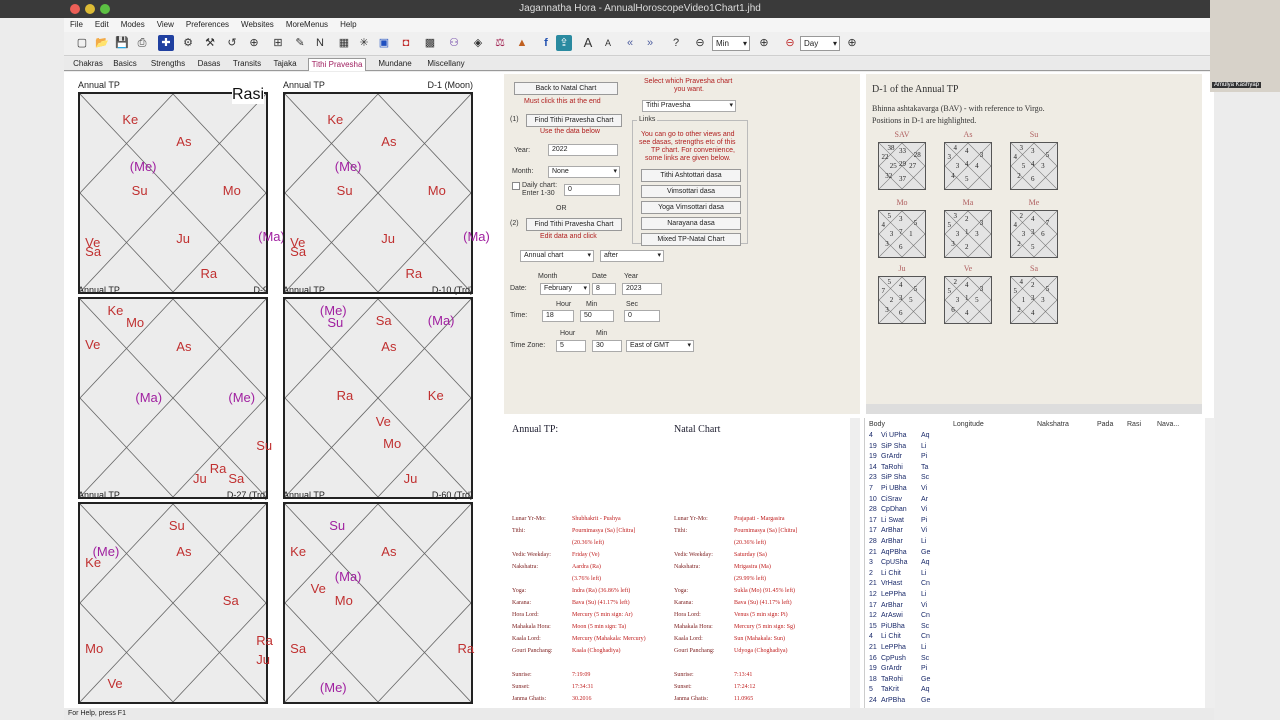 The height and width of the screenshot is (720, 1280). Describe the element at coordinates (1035, 522) in the screenshot. I see `table-row: 17 Li Swat Pi` at that location.